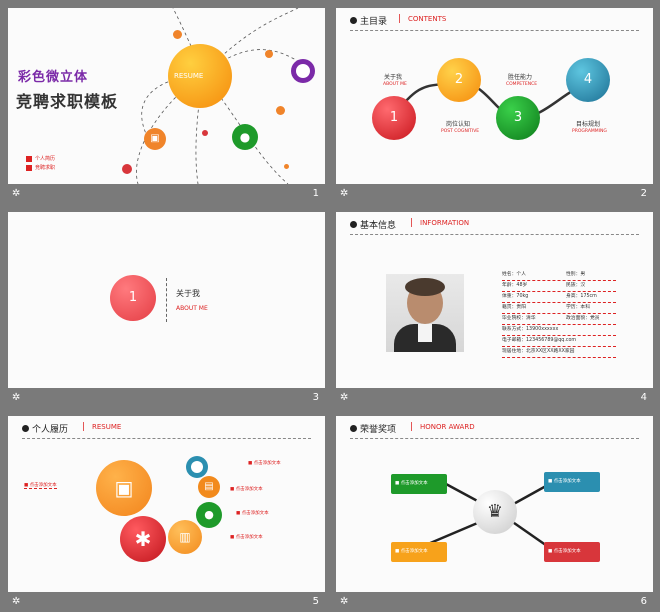 This screenshot has width=660, height=612. Describe the element at coordinates (133, 298) in the screenshot. I see `section-number-circle: 1` at that location.